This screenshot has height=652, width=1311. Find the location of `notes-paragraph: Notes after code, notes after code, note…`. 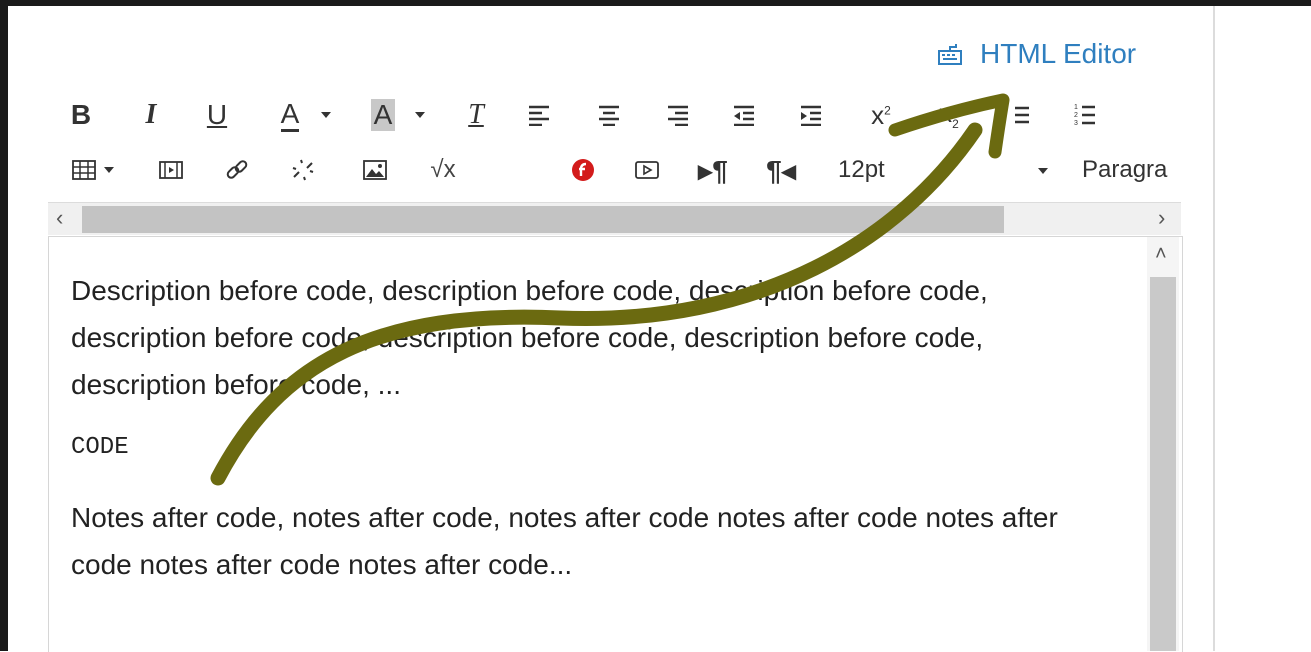

notes-paragraph: Notes after code, notes after code, note… is located at coordinates (564, 541).